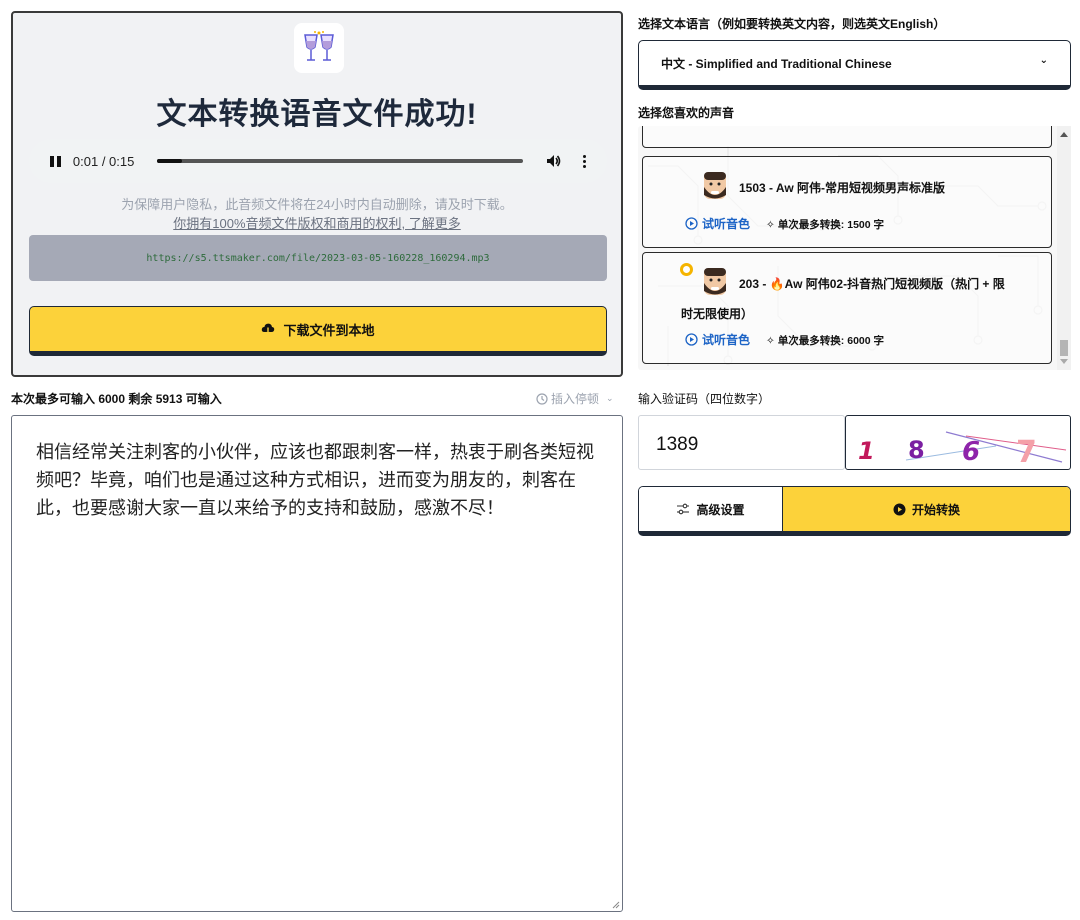 This screenshot has height=920, width=1080. Describe the element at coordinates (704, 399) in the screenshot. I see `captcha-label: 输入验证码（四位数字）` at that location.